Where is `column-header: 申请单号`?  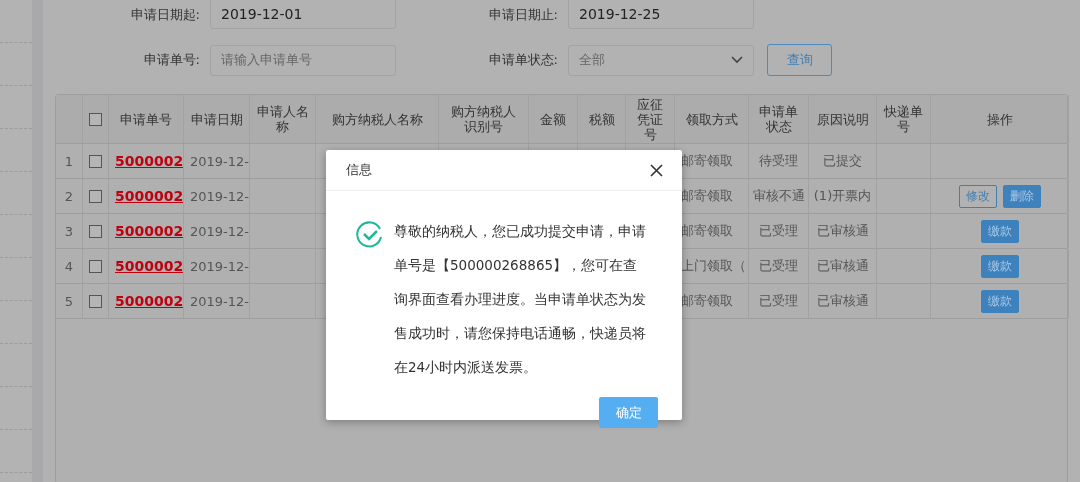
column-header: 申请单号 is located at coordinates (146, 119).